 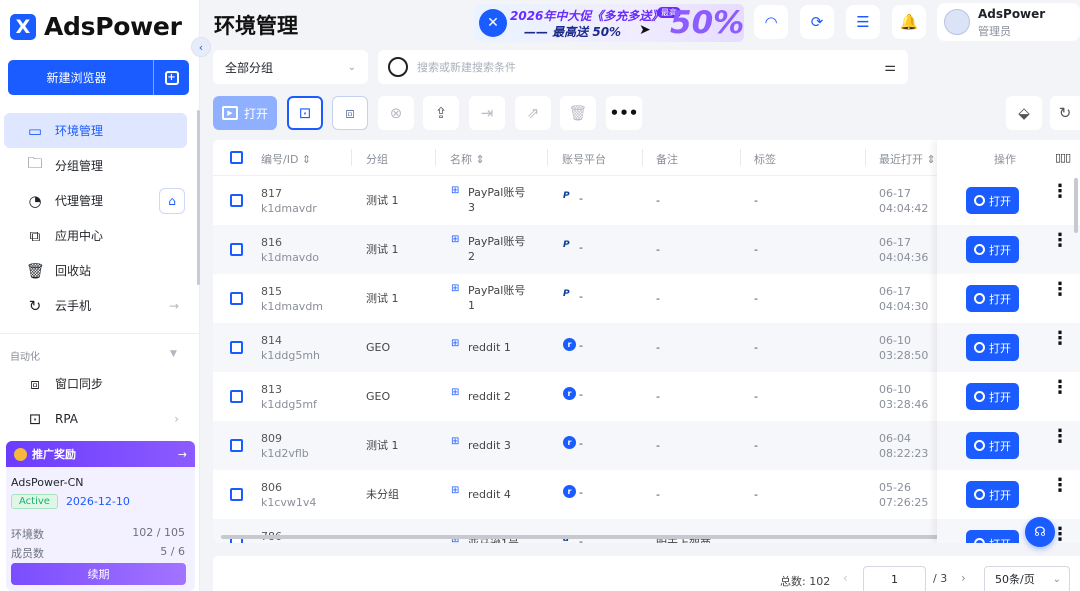 I want to click on more-actions-button: •••, so click(x=624, y=113).